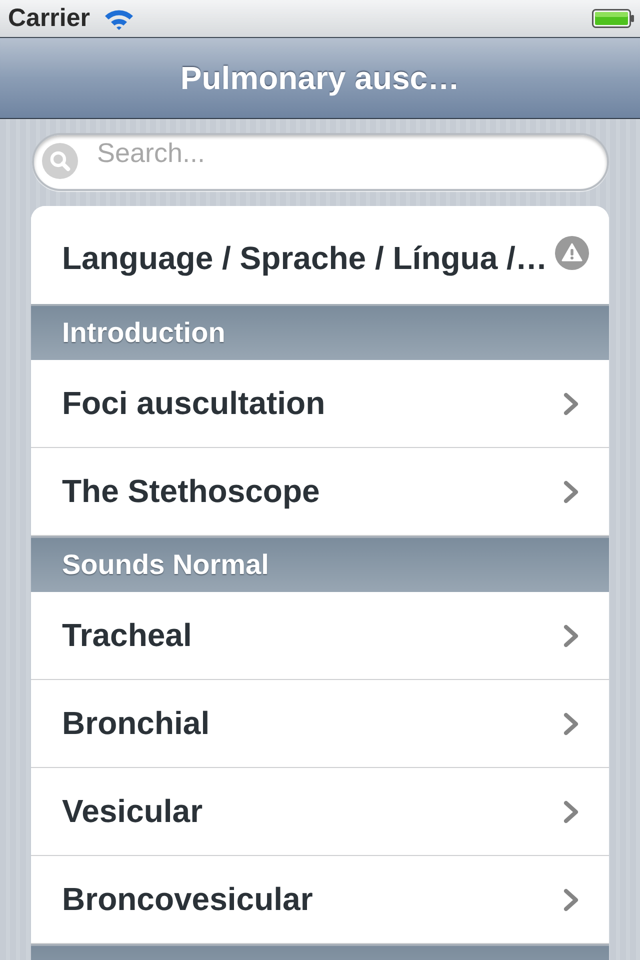  Describe the element at coordinates (60, 161) in the screenshot. I see `search-icon` at that location.